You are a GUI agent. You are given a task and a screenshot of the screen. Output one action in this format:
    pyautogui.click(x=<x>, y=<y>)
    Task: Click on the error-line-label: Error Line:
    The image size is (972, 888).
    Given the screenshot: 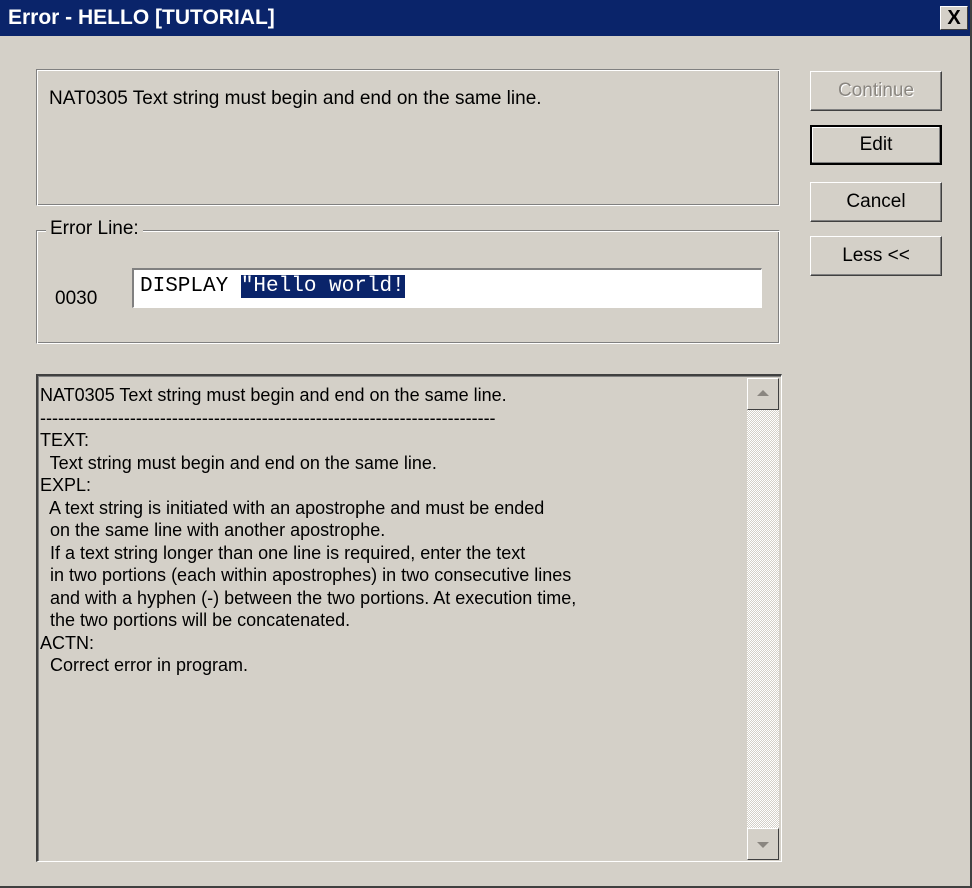 What is the action you would take?
    pyautogui.click(x=94, y=229)
    